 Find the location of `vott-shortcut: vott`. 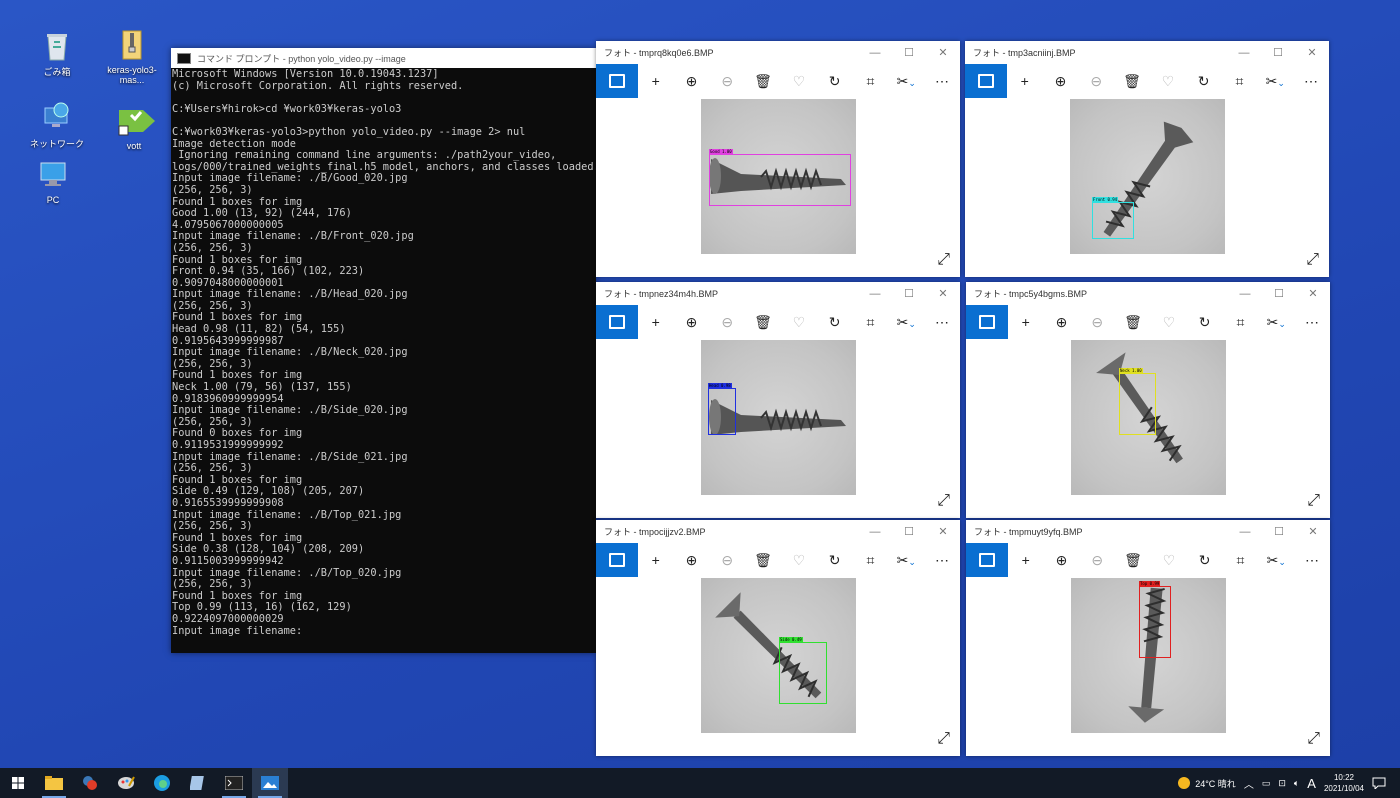

vott-shortcut: vott is located at coordinates (134, 127).